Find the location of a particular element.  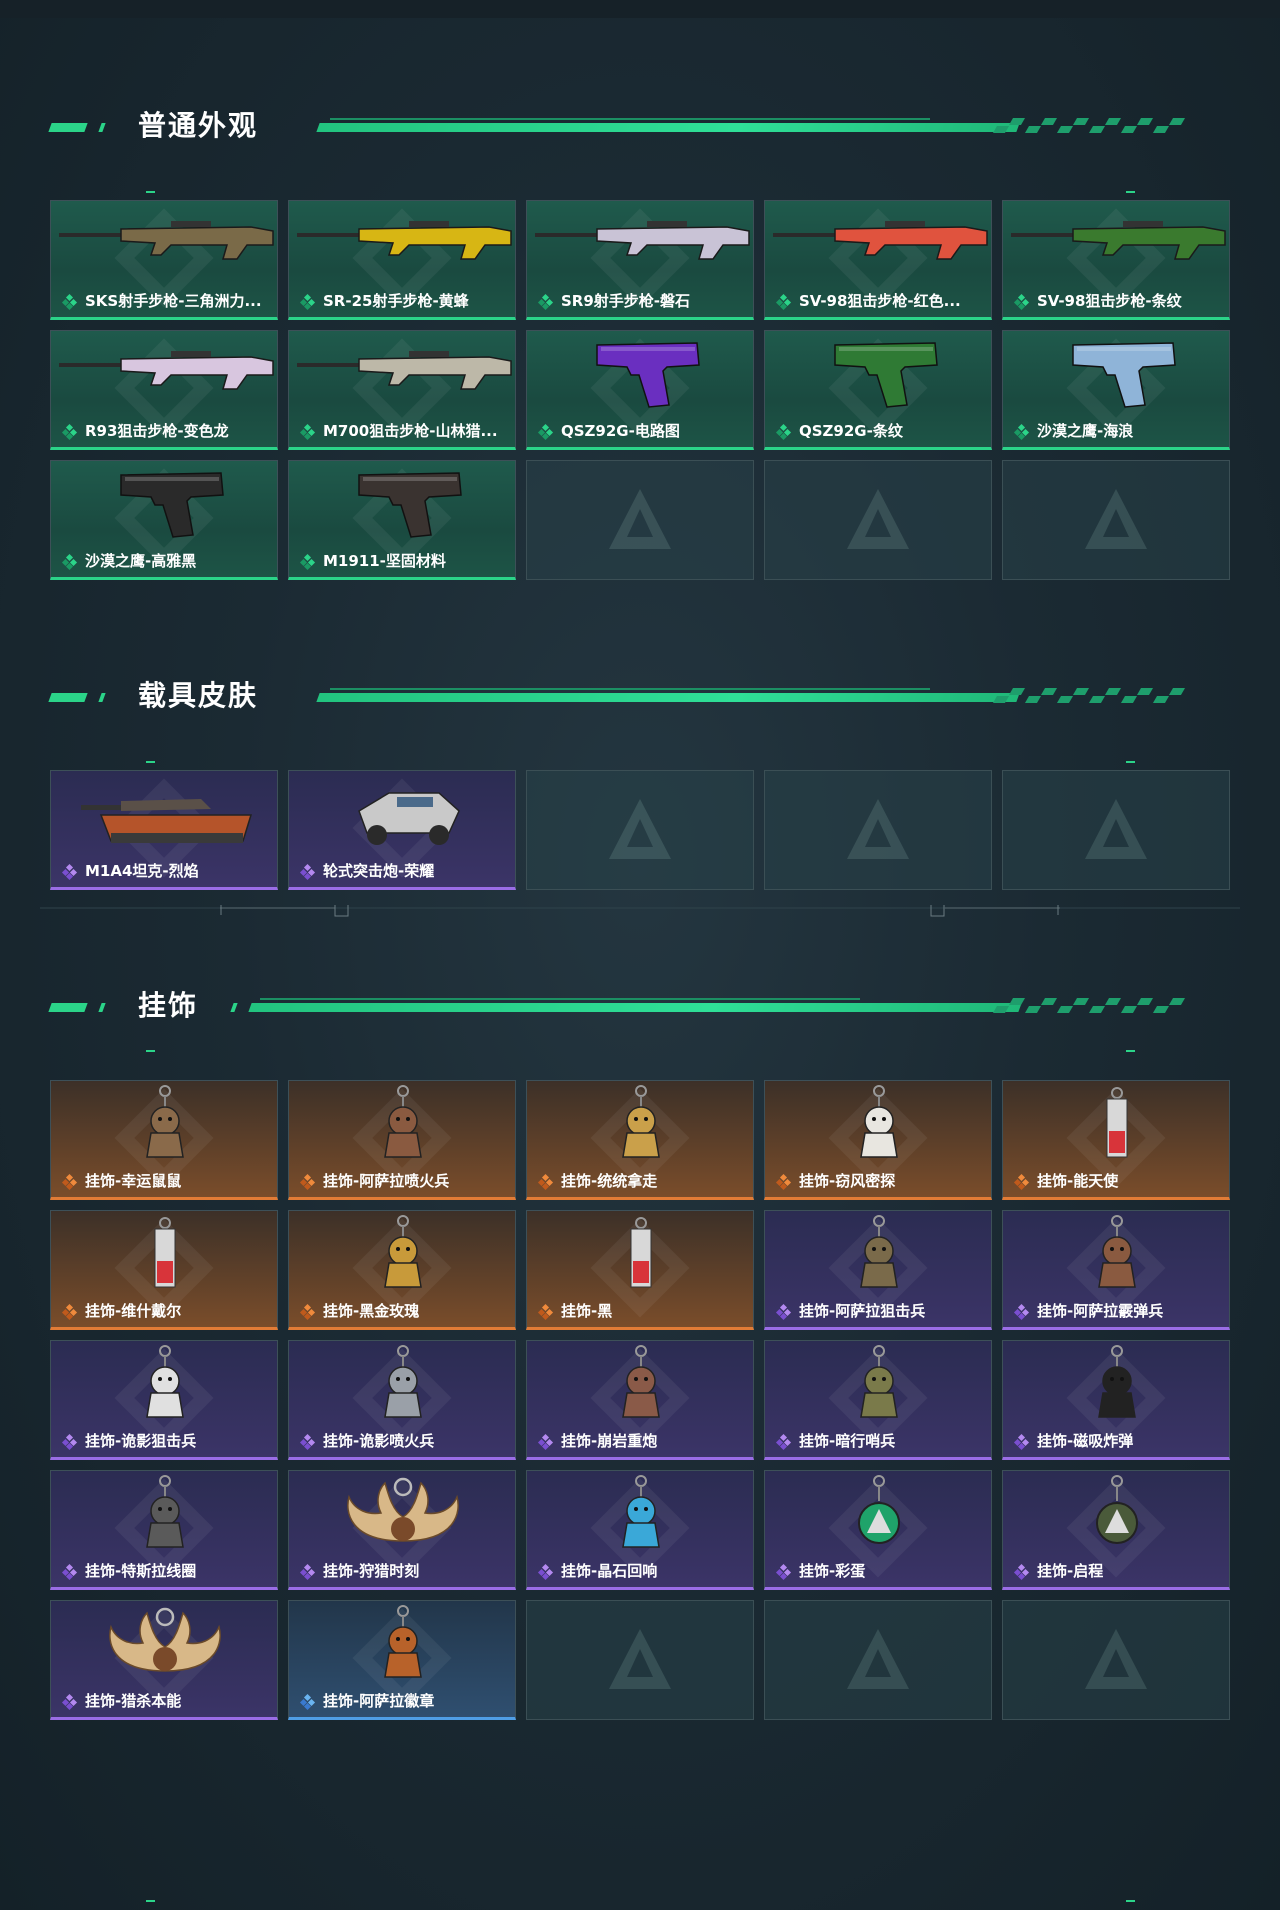

item-card: QSZ92G-条纹 is located at coordinates (878, 390).